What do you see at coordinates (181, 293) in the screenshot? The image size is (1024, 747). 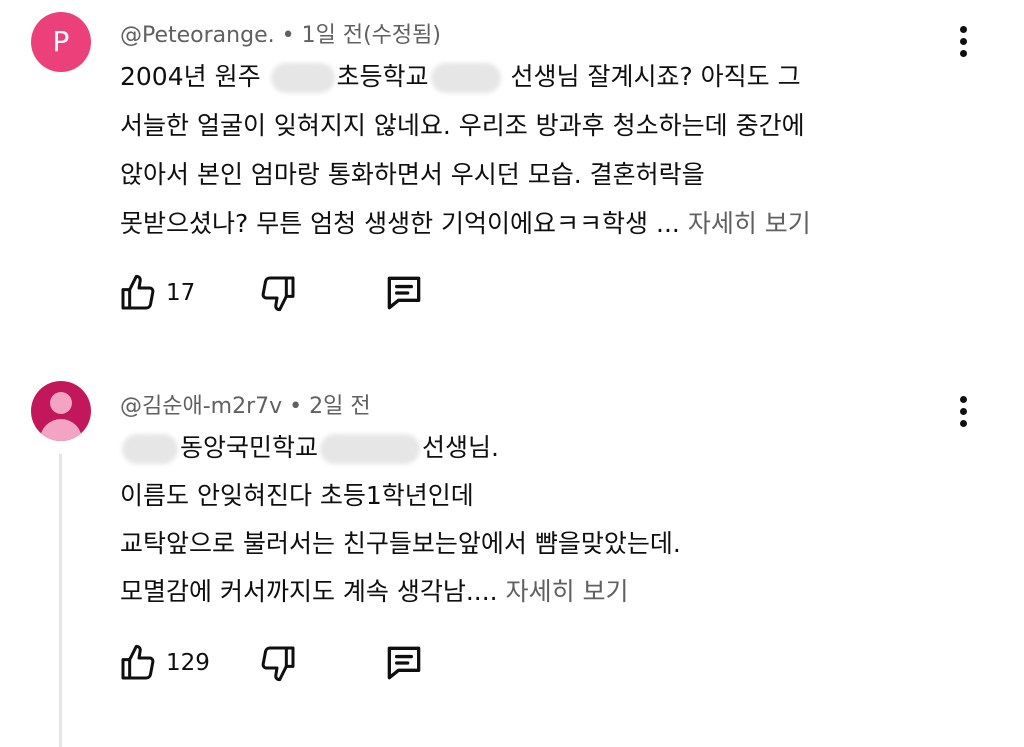 I see `like-count: 17` at bounding box center [181, 293].